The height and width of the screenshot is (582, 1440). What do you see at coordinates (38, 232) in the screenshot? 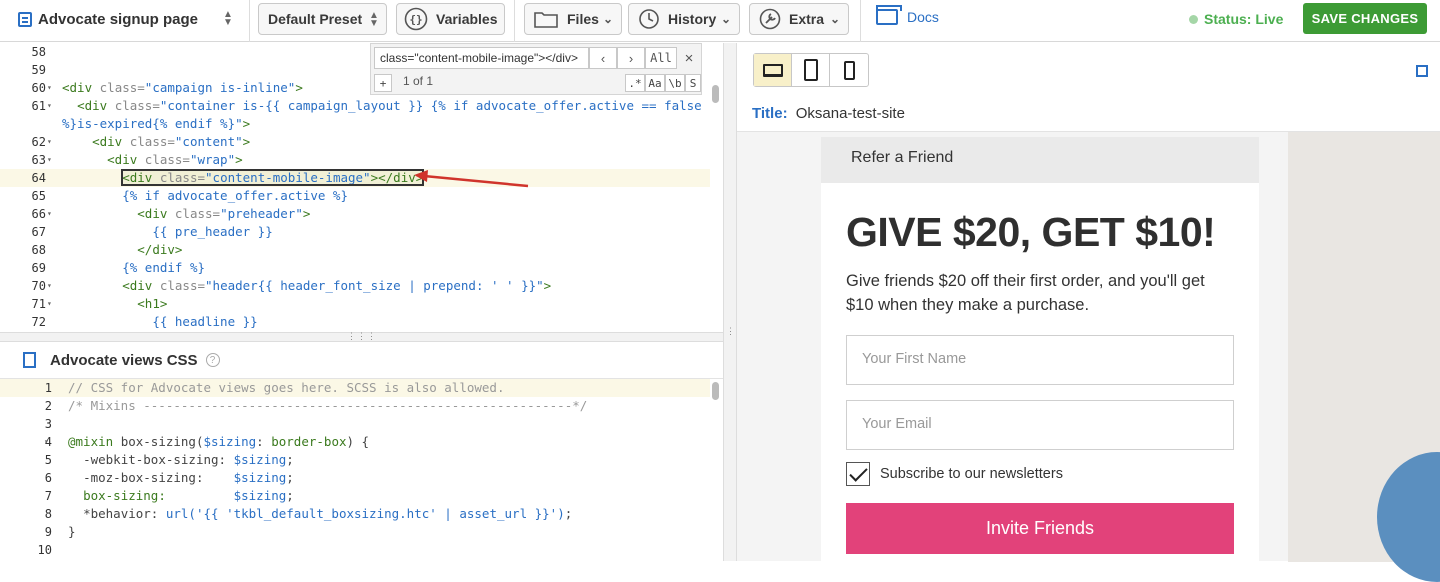
I see `line-number: 67` at bounding box center [38, 232].